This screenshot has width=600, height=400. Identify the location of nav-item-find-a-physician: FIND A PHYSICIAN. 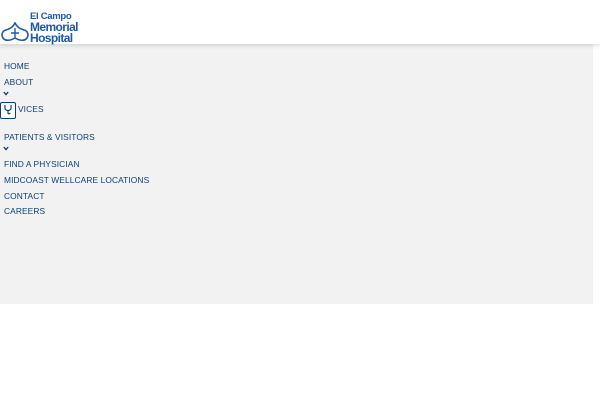
(42, 164).